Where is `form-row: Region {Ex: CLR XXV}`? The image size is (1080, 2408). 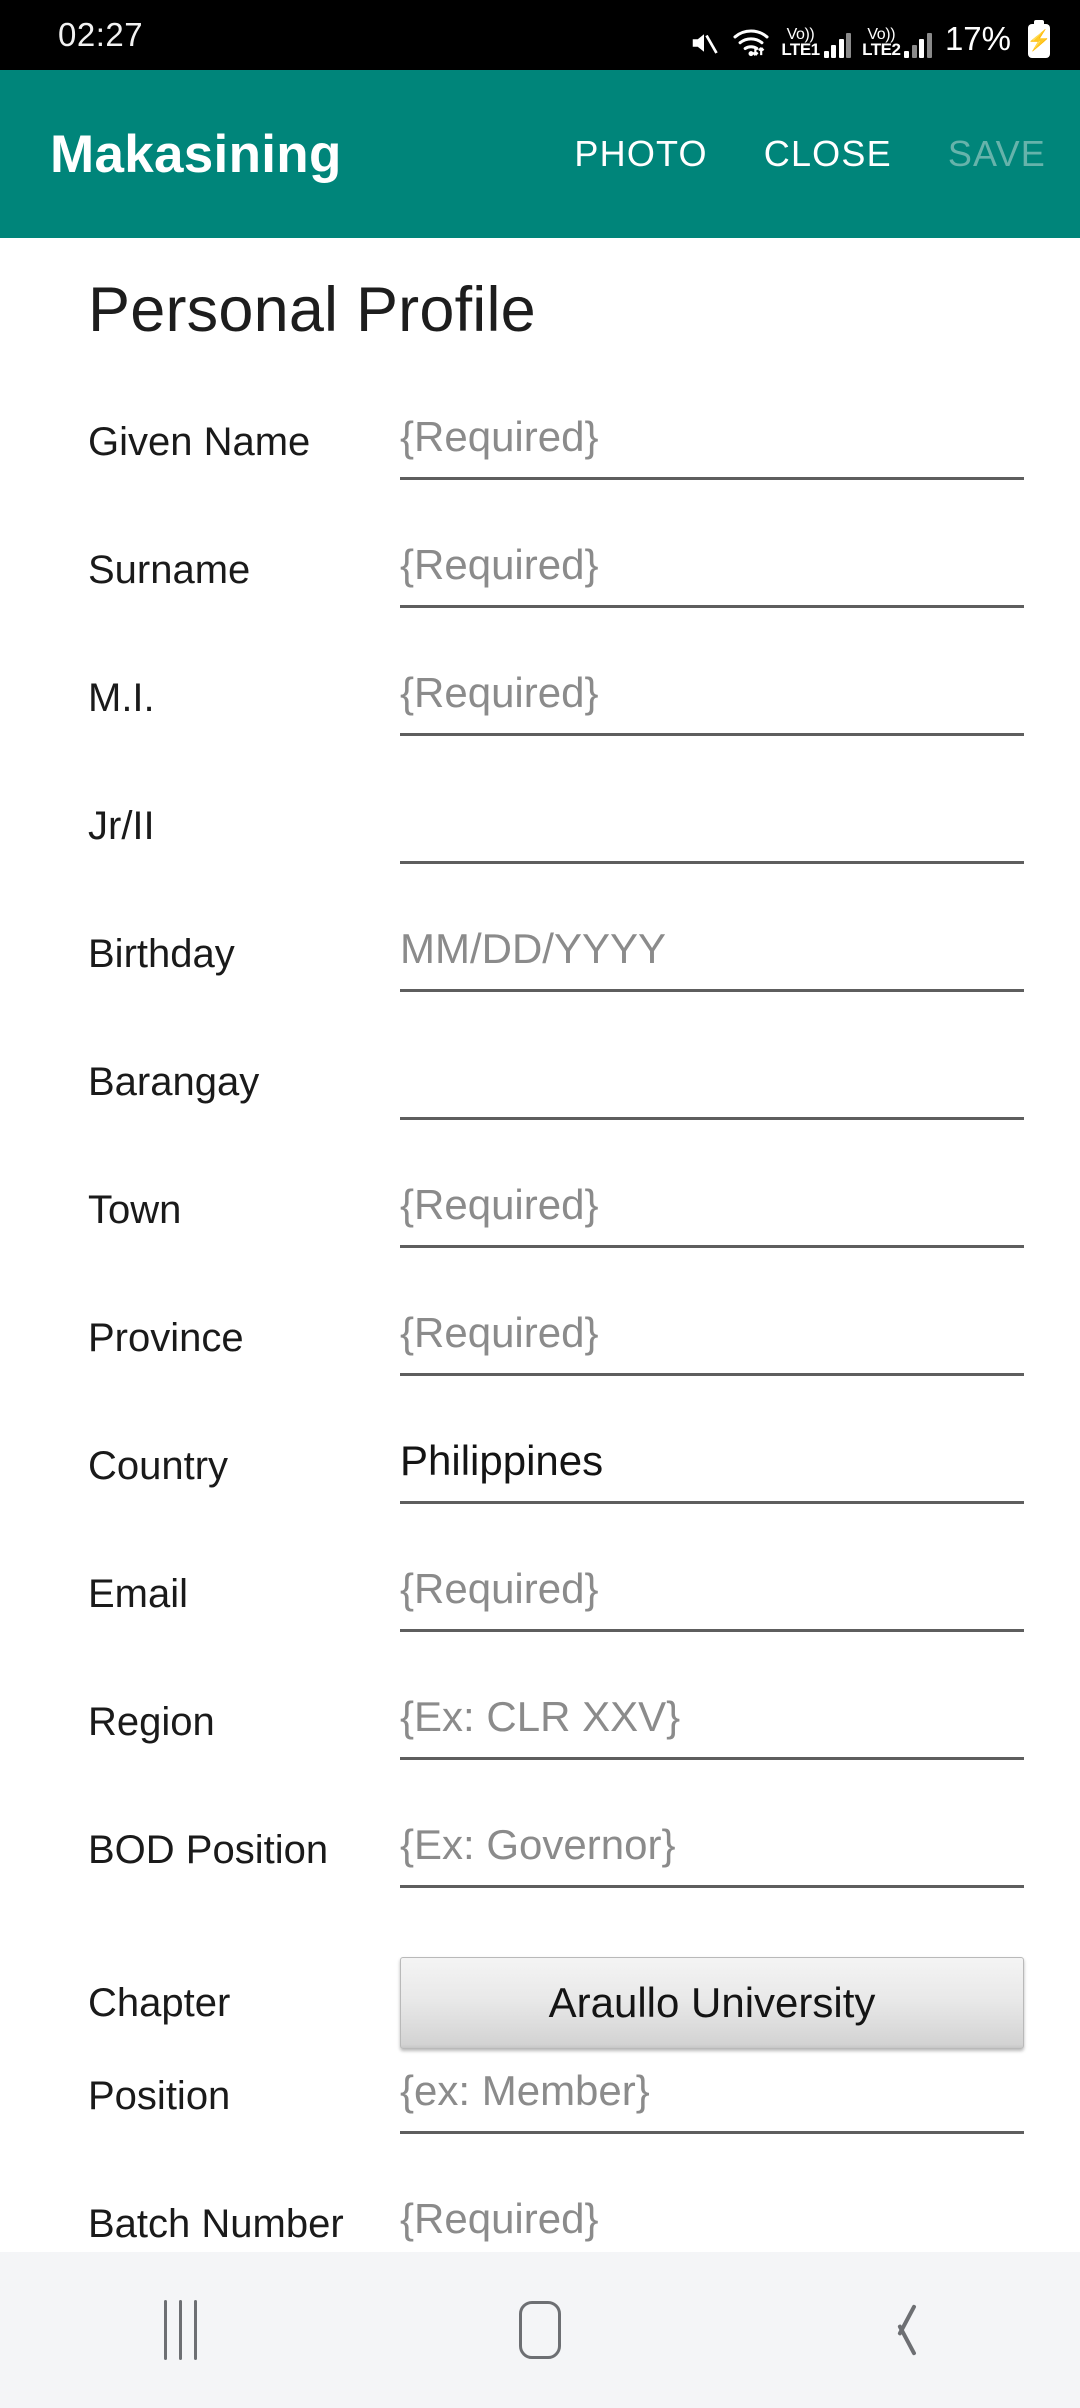 form-row: Region {Ex: CLR XXV} is located at coordinates (540, 1752).